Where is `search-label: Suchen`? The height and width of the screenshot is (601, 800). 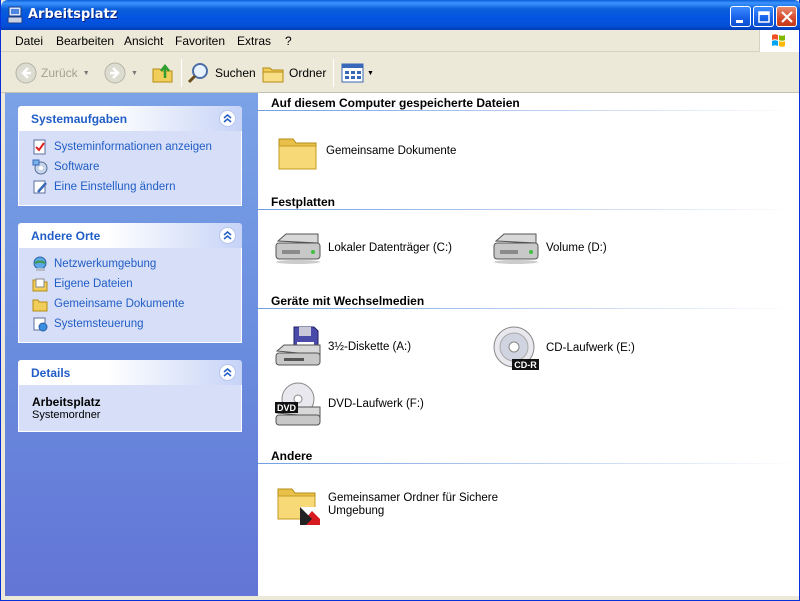 search-label: Suchen is located at coordinates (235, 73).